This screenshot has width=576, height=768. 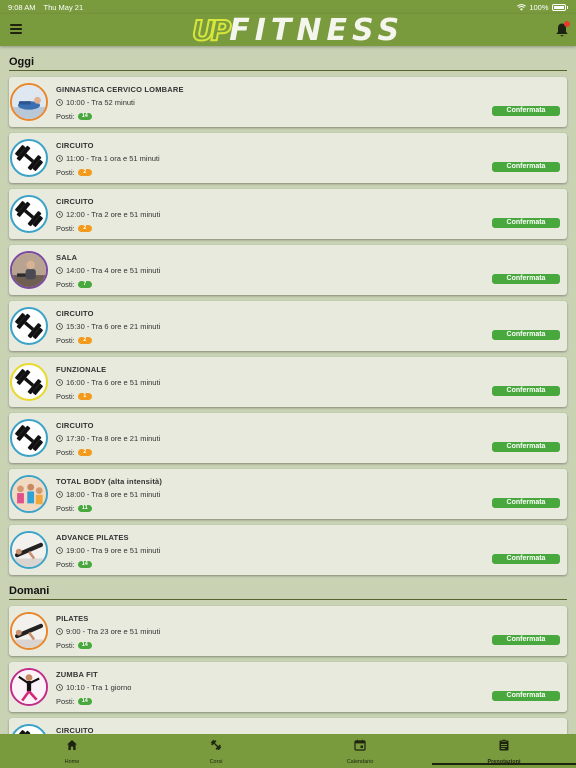 I want to click on hamburger-menu-icon, so click(x=16, y=29).